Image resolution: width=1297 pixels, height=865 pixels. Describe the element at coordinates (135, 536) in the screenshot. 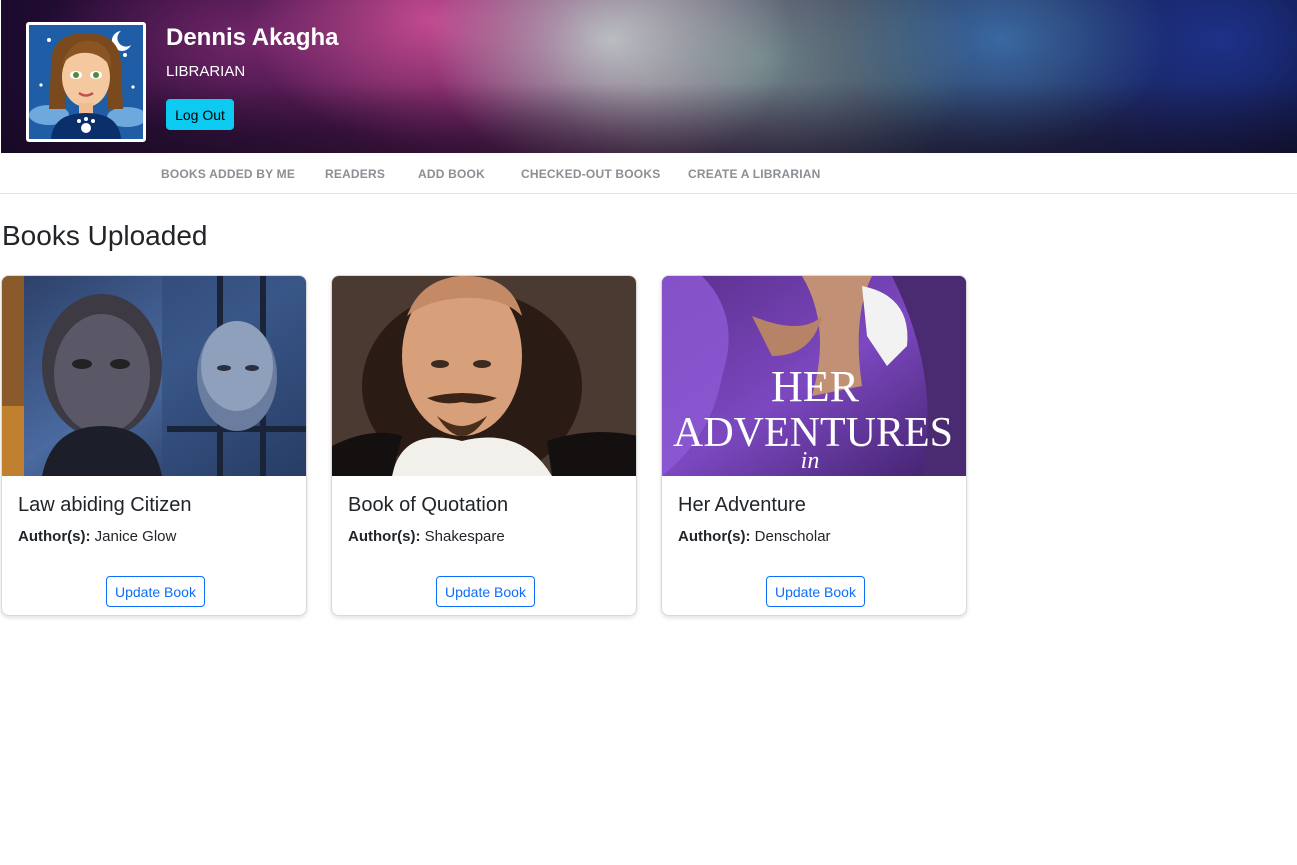

I see `author-name: Janice Glow` at that location.